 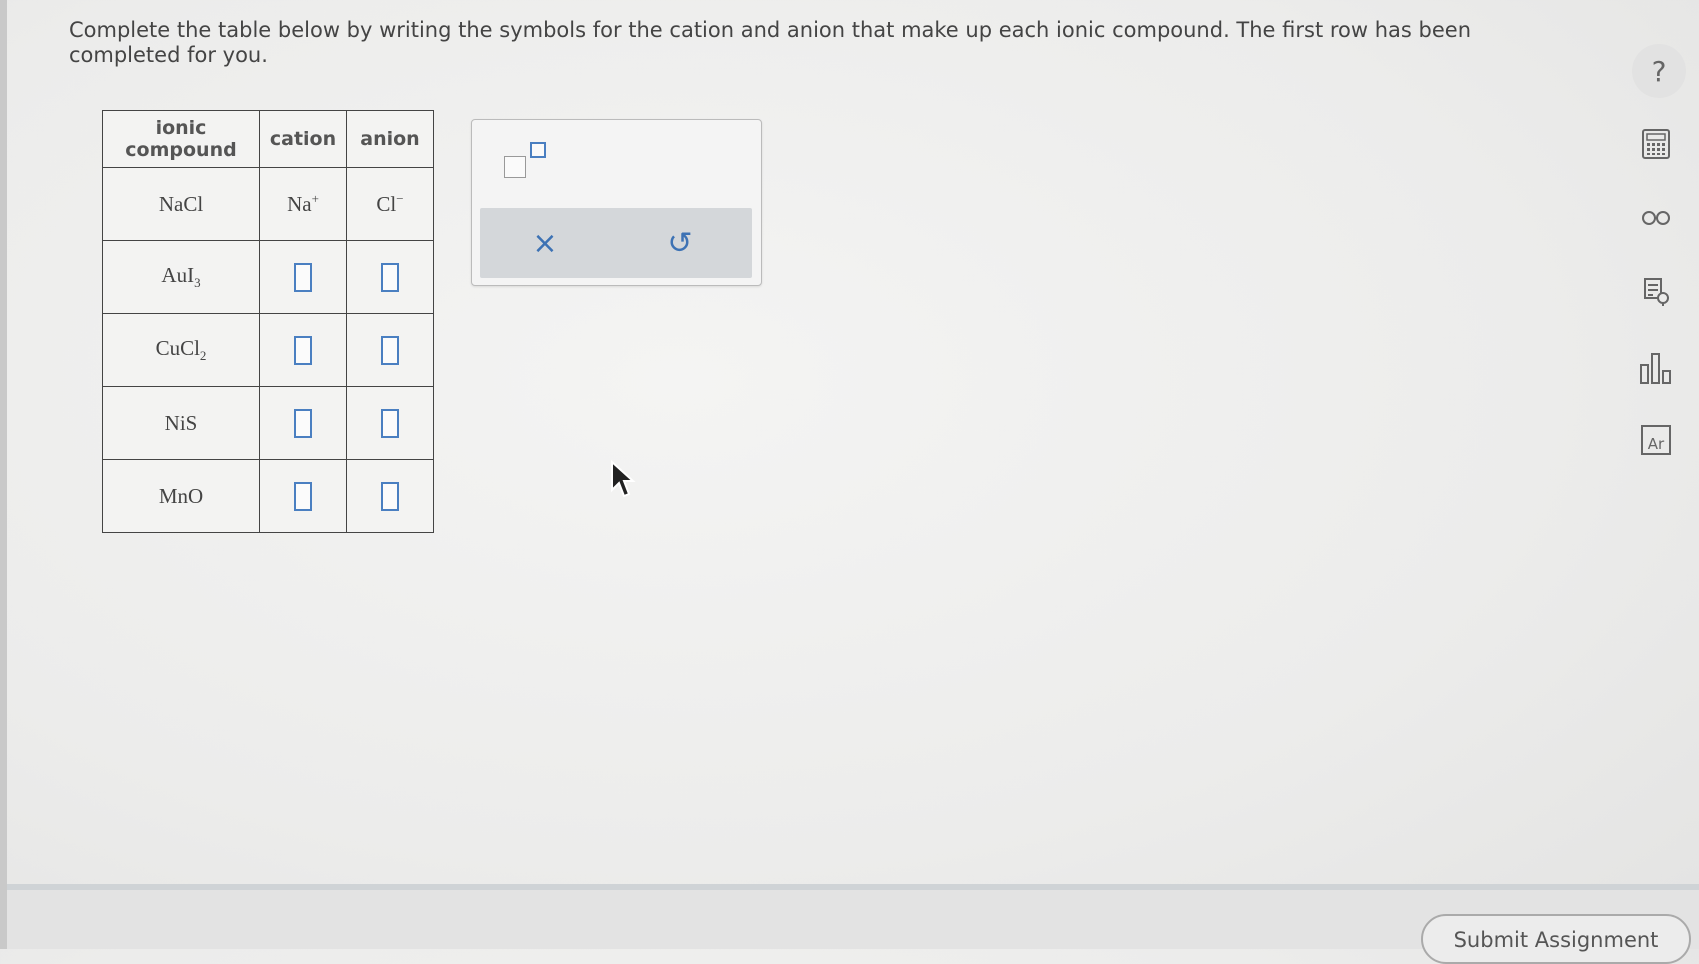 I want to click on close-icon: ×, so click(x=545, y=243).